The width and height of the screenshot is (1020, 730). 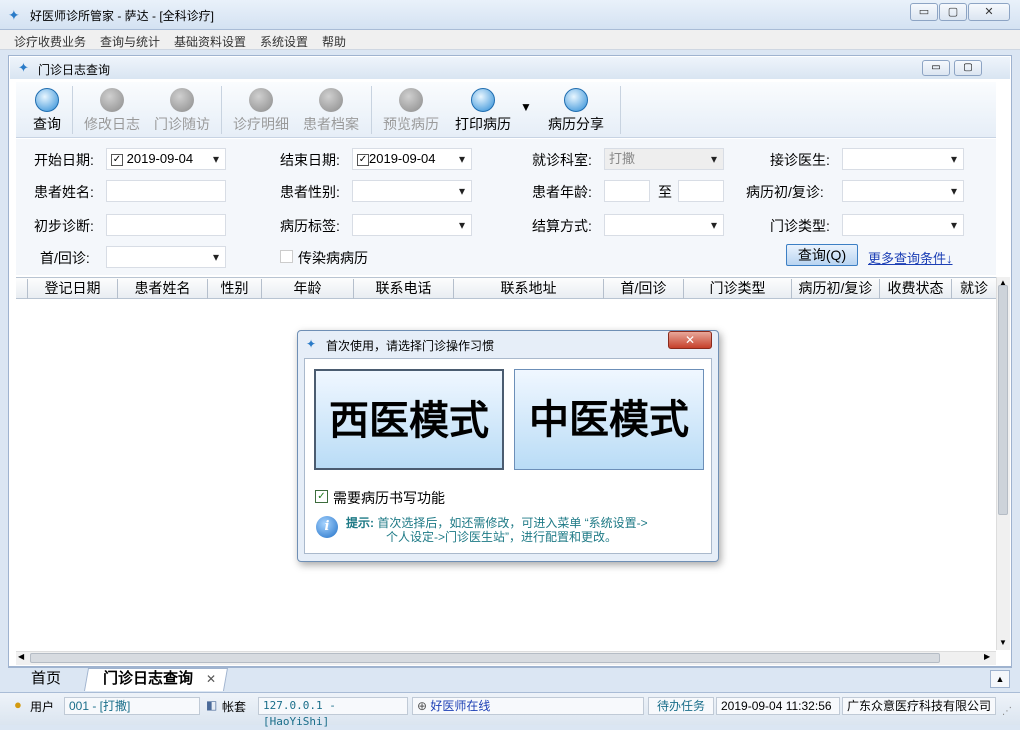 I want to click on horizontal-scroll-thumb, so click(x=485, y=658).